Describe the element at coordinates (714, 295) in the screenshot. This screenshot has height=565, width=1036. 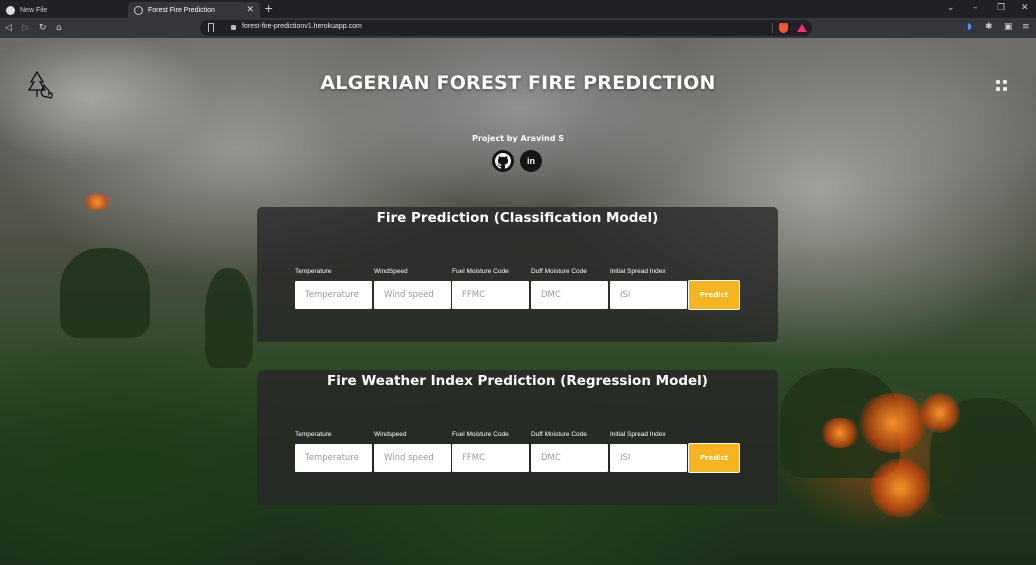
I see `classification-predict-button: Predict` at that location.